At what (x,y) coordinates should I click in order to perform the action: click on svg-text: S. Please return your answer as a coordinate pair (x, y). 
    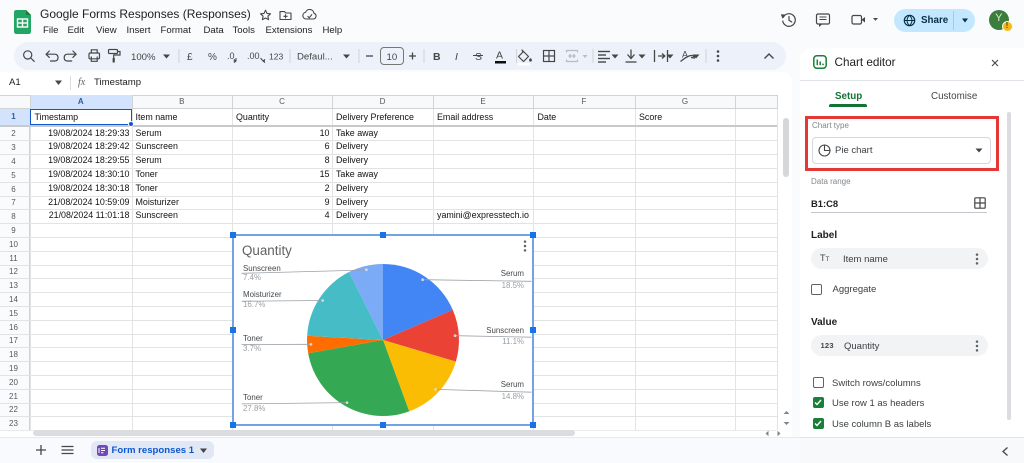
    Looking at the image, I should click on (478, 57).